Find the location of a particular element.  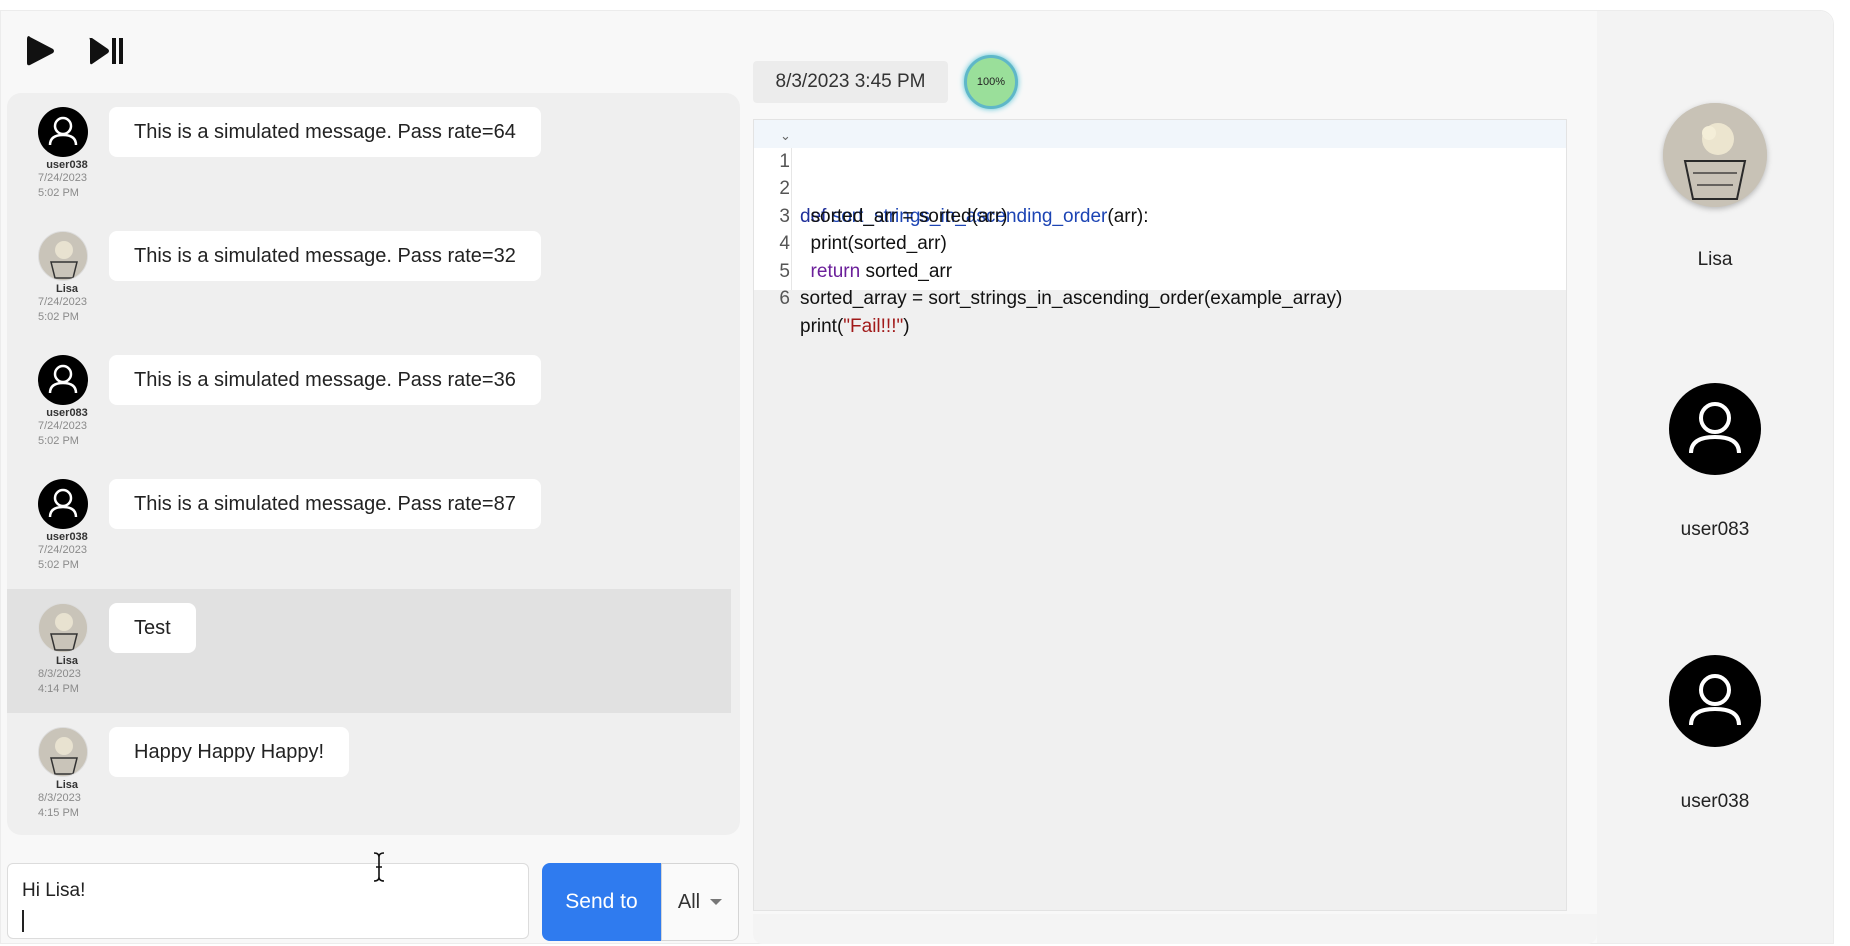

message-author: Lisa 8/3/2023 4:15 PM is located at coordinates (64, 774).